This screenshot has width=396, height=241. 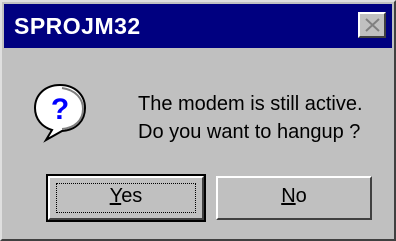 I want to click on no-button-label: No, so click(x=294, y=196).